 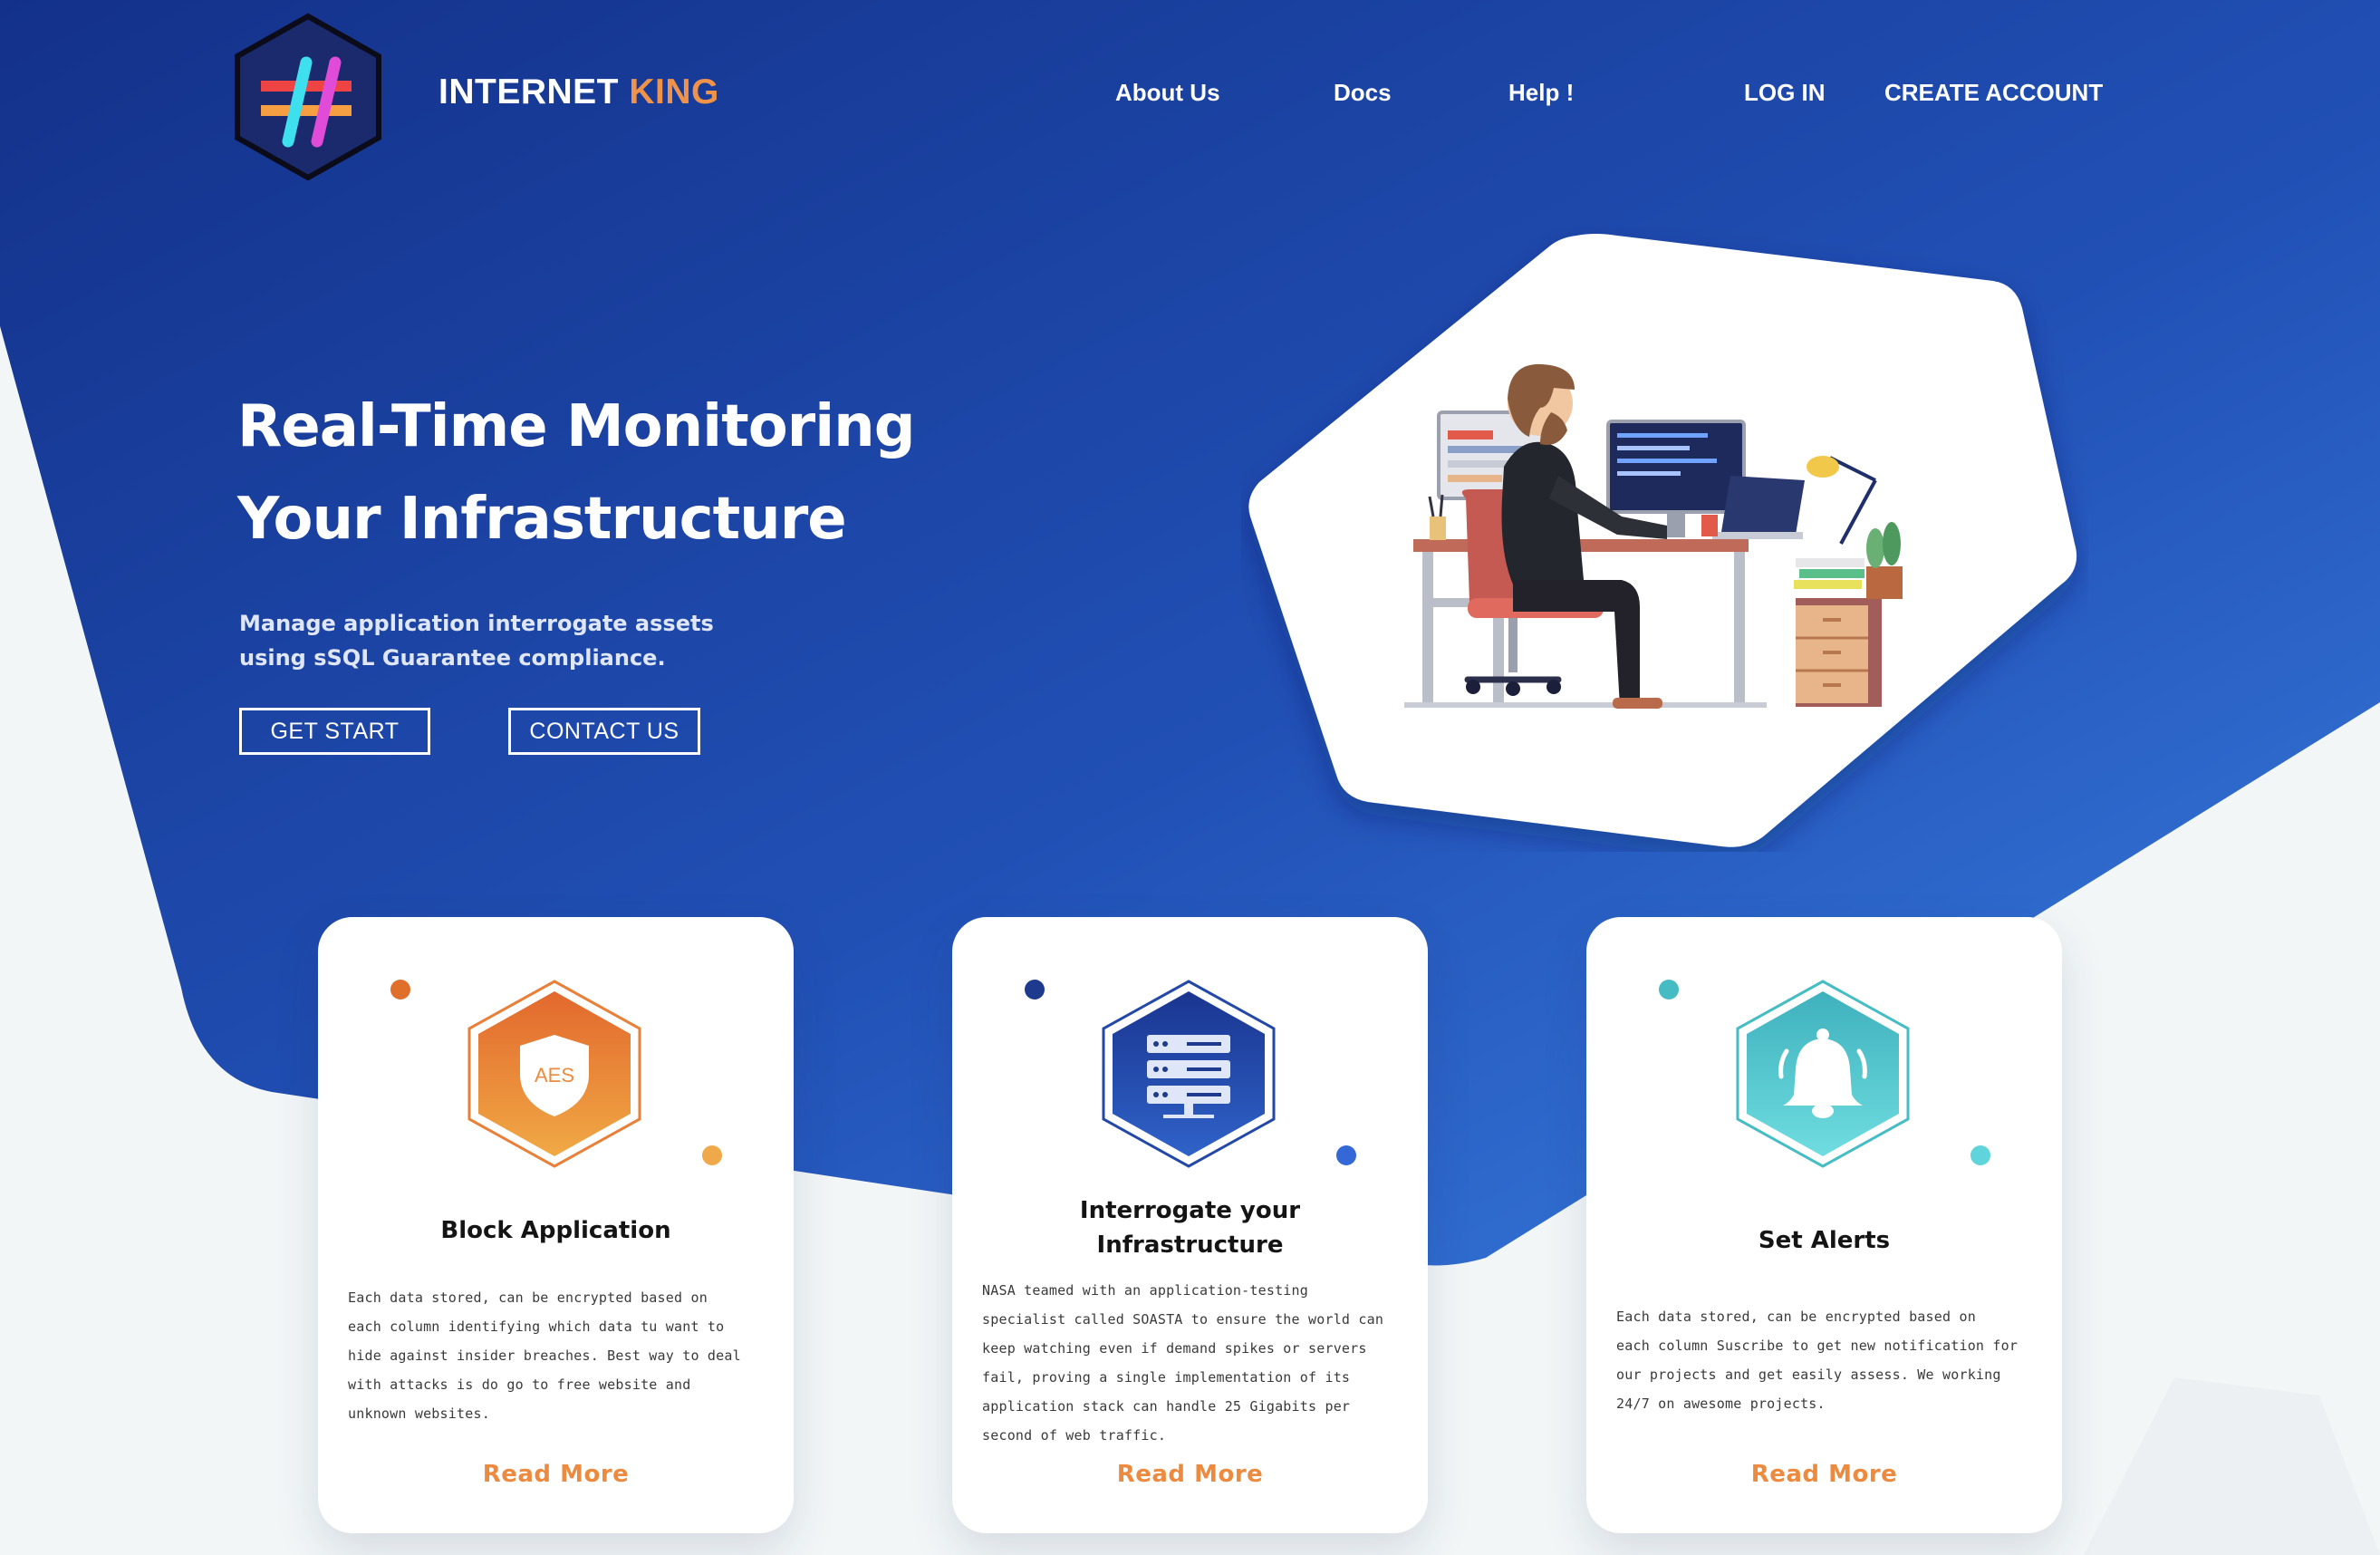 What do you see at coordinates (334, 732) in the screenshot?
I see `get-start-button: GET START` at bounding box center [334, 732].